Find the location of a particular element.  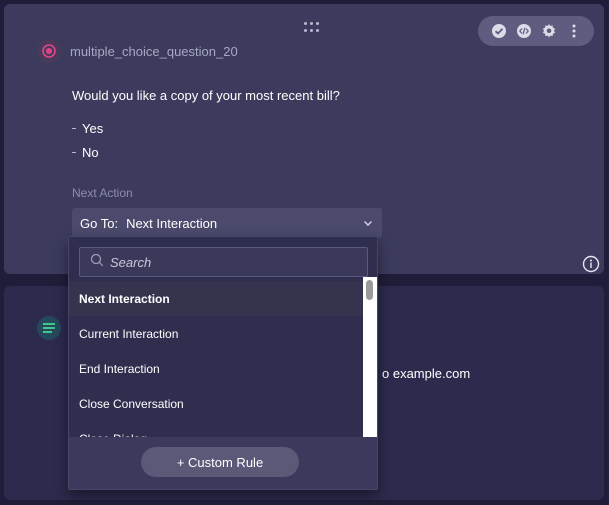

gear-icon is located at coordinates (549, 31).